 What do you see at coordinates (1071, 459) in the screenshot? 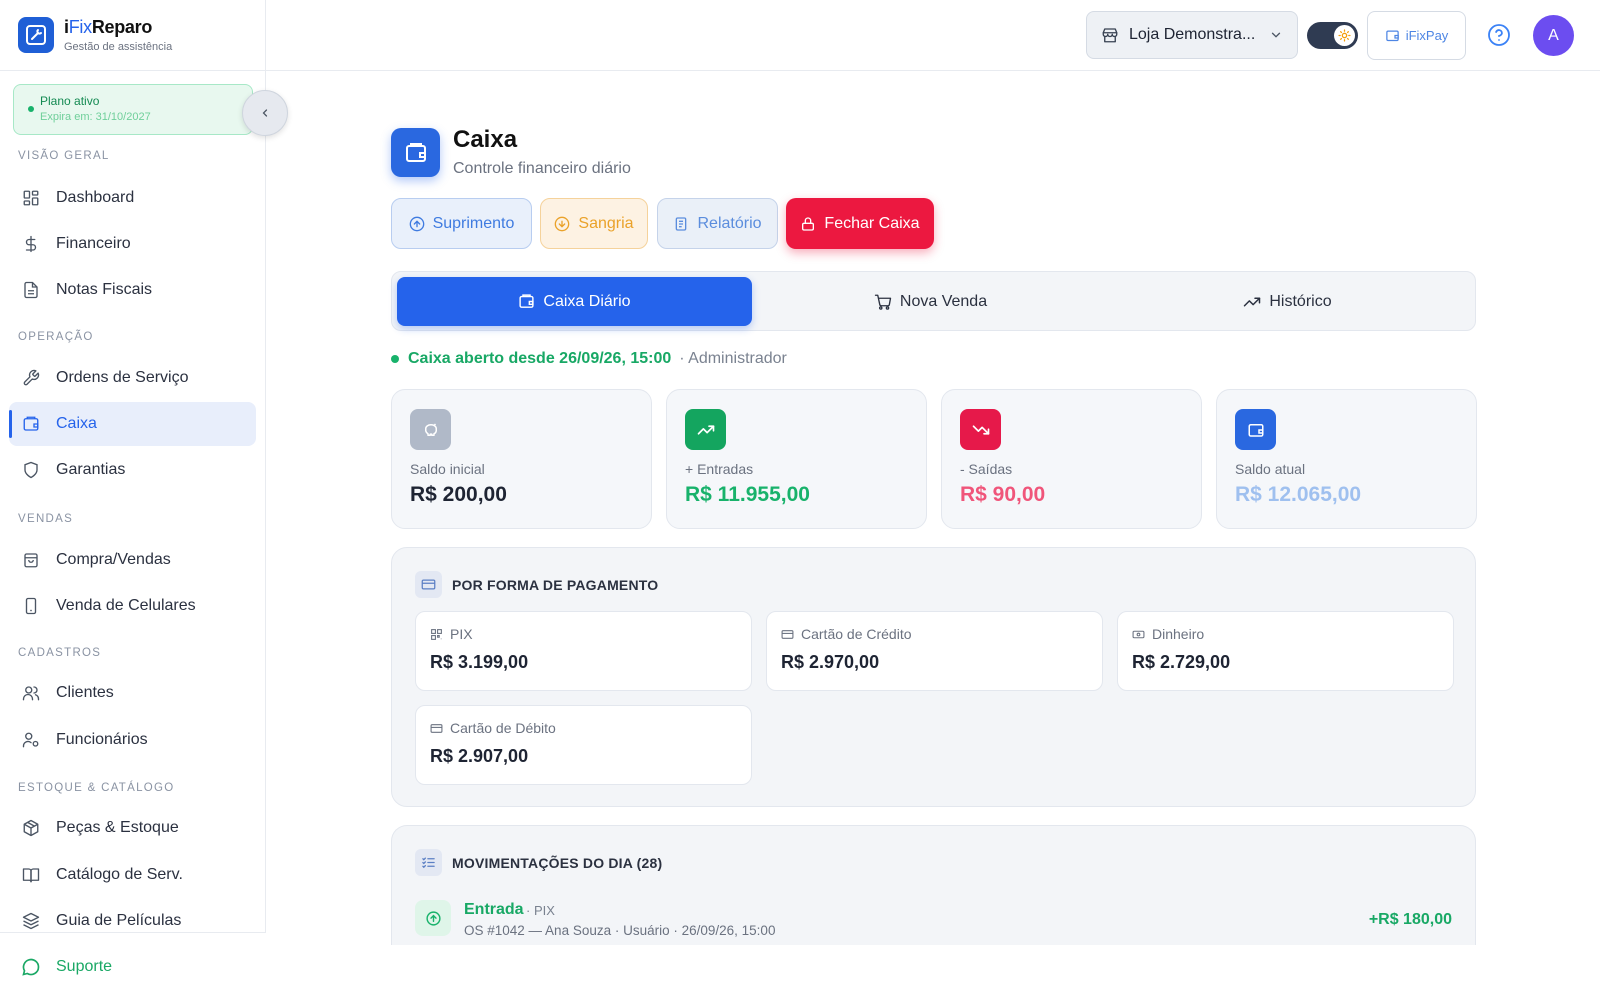
I see `stat-card-saidas: - Saídas R$ 90,00` at bounding box center [1071, 459].